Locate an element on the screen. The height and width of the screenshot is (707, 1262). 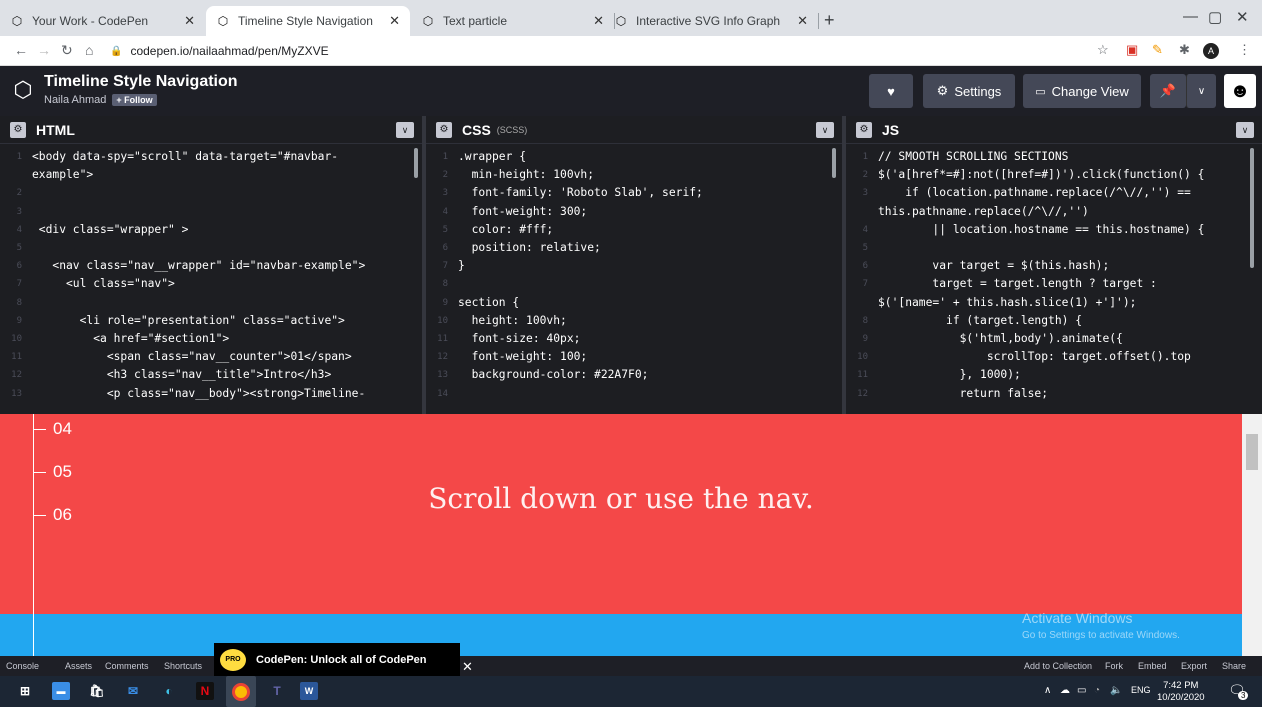
language-indicator: ENG is located at coordinates (1141, 690).